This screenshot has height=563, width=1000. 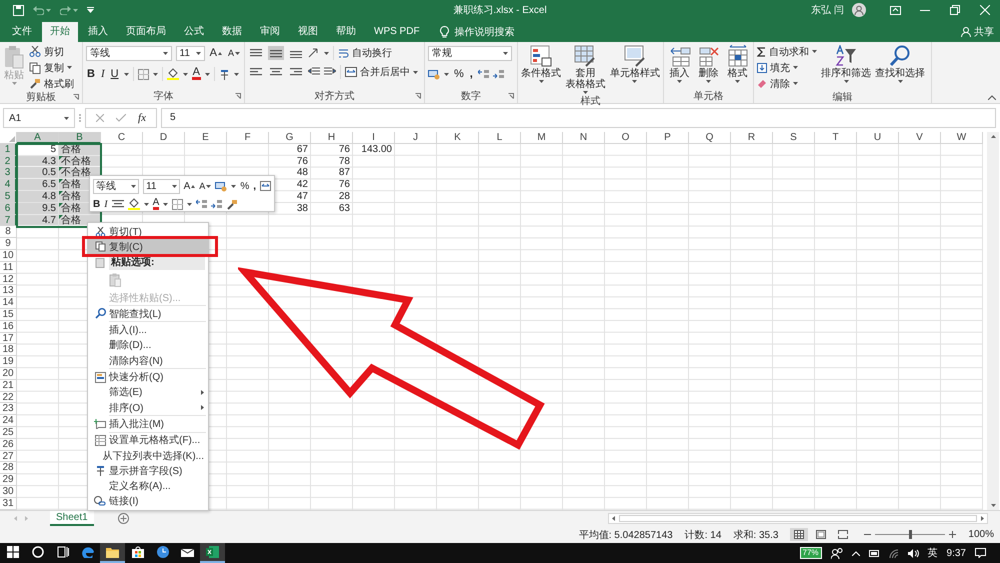 What do you see at coordinates (374, 138) in the screenshot?
I see `column-header: I` at bounding box center [374, 138].